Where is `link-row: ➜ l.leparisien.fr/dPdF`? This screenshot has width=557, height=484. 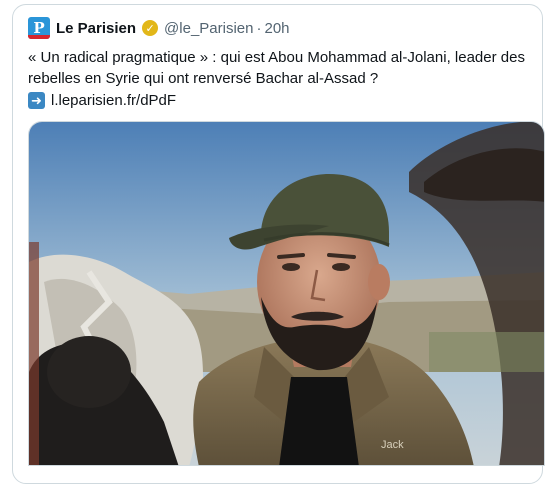
link-row: ➜ l.leparisien.fr/dPdF is located at coordinates (280, 100).